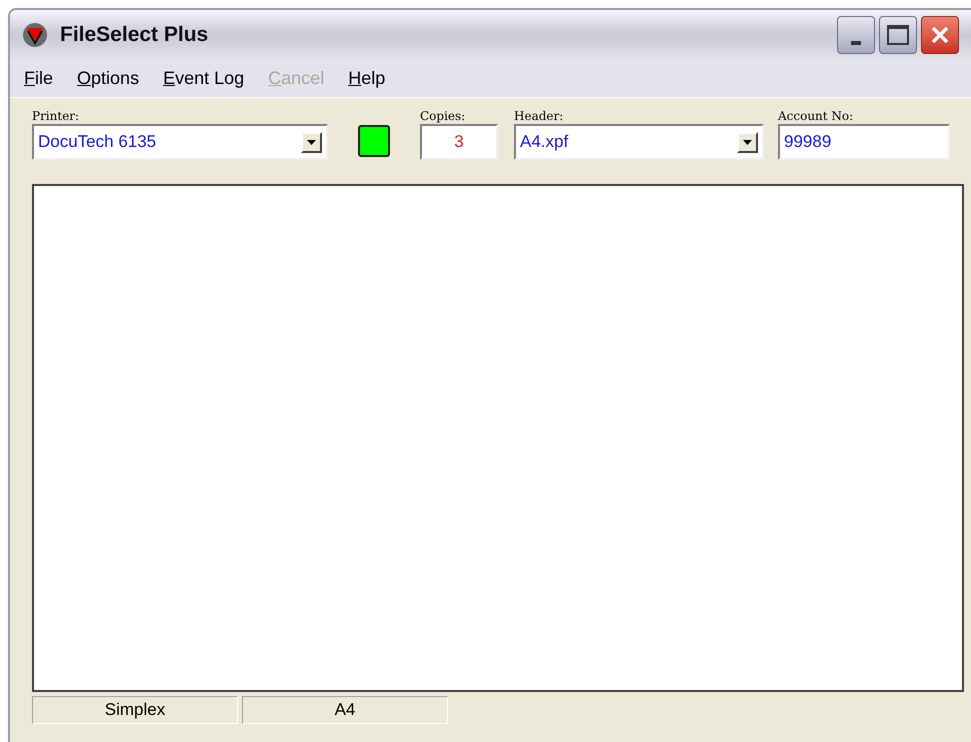  What do you see at coordinates (345, 710) in the screenshot?
I see `status-bar-panel: A4` at bounding box center [345, 710].